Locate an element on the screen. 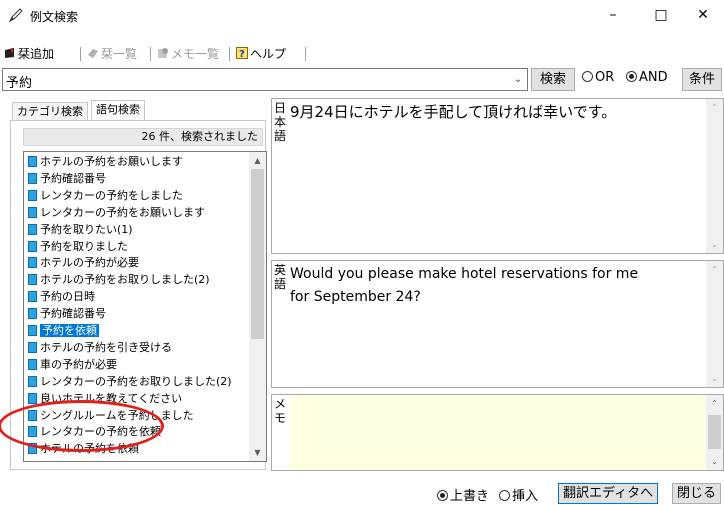  list-item-label: 良いホテルを教えてください is located at coordinates (111, 398).